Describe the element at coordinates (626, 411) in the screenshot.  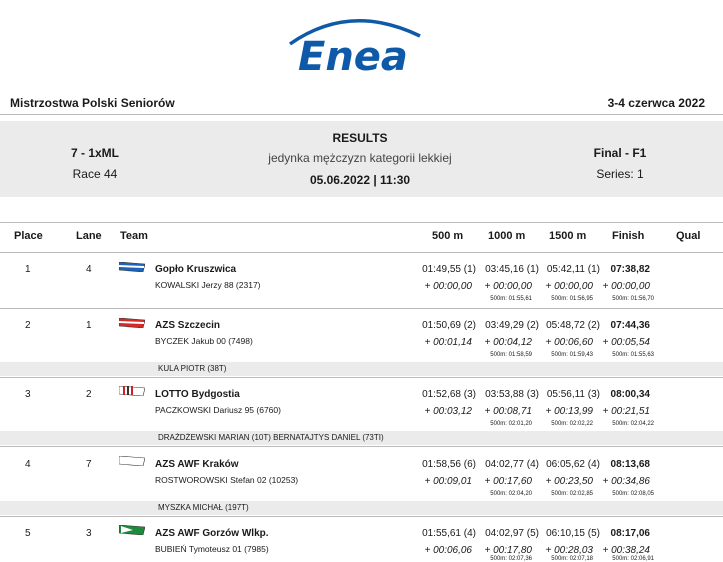
I see `finish-delta: + 00:21,51` at that location.